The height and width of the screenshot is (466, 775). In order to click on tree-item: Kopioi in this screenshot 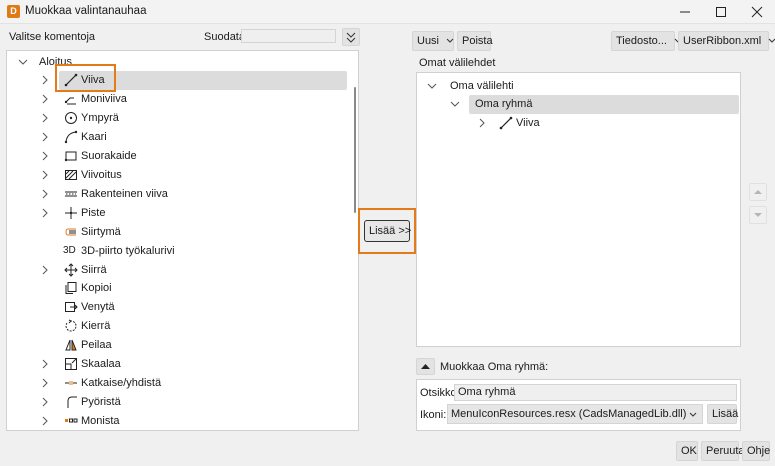, I will do `click(177, 288)`.